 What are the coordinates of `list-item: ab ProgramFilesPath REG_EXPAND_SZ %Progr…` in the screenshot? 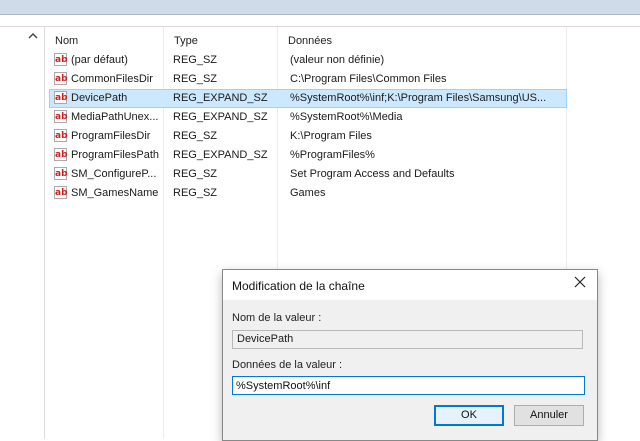 It's located at (342, 155).